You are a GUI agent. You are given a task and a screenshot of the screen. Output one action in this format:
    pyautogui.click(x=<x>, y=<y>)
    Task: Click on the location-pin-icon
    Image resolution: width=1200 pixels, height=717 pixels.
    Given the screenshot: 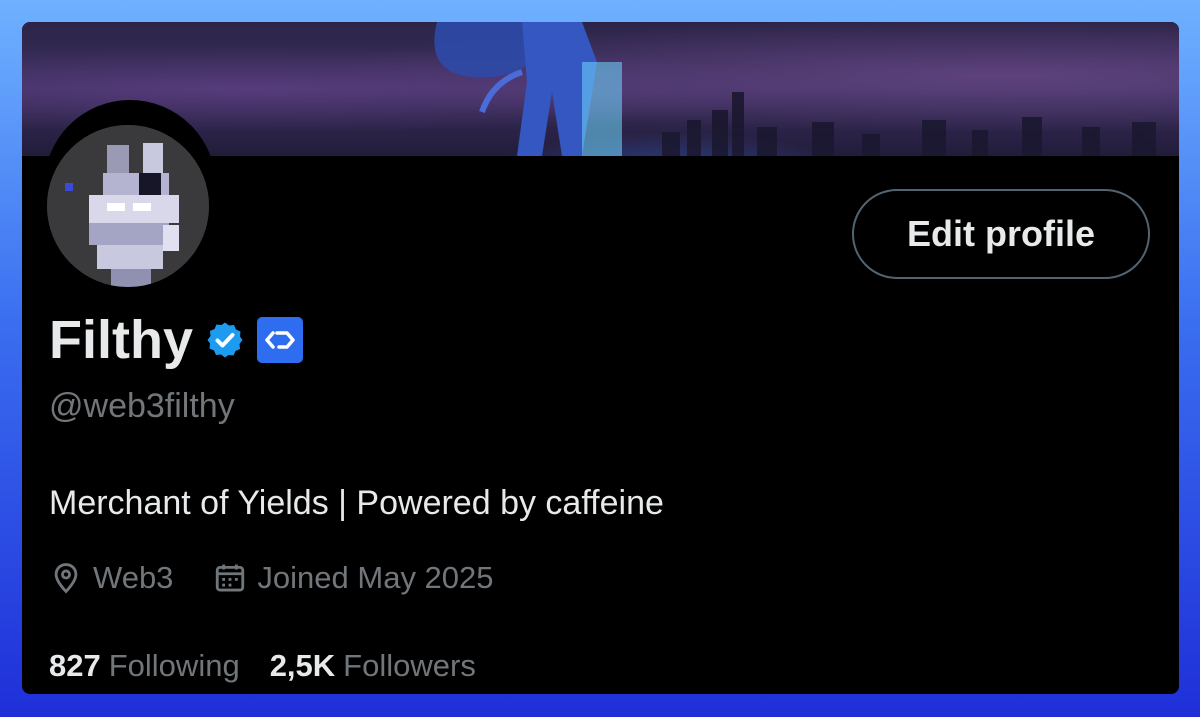 What is the action you would take?
    pyautogui.click(x=66, y=578)
    